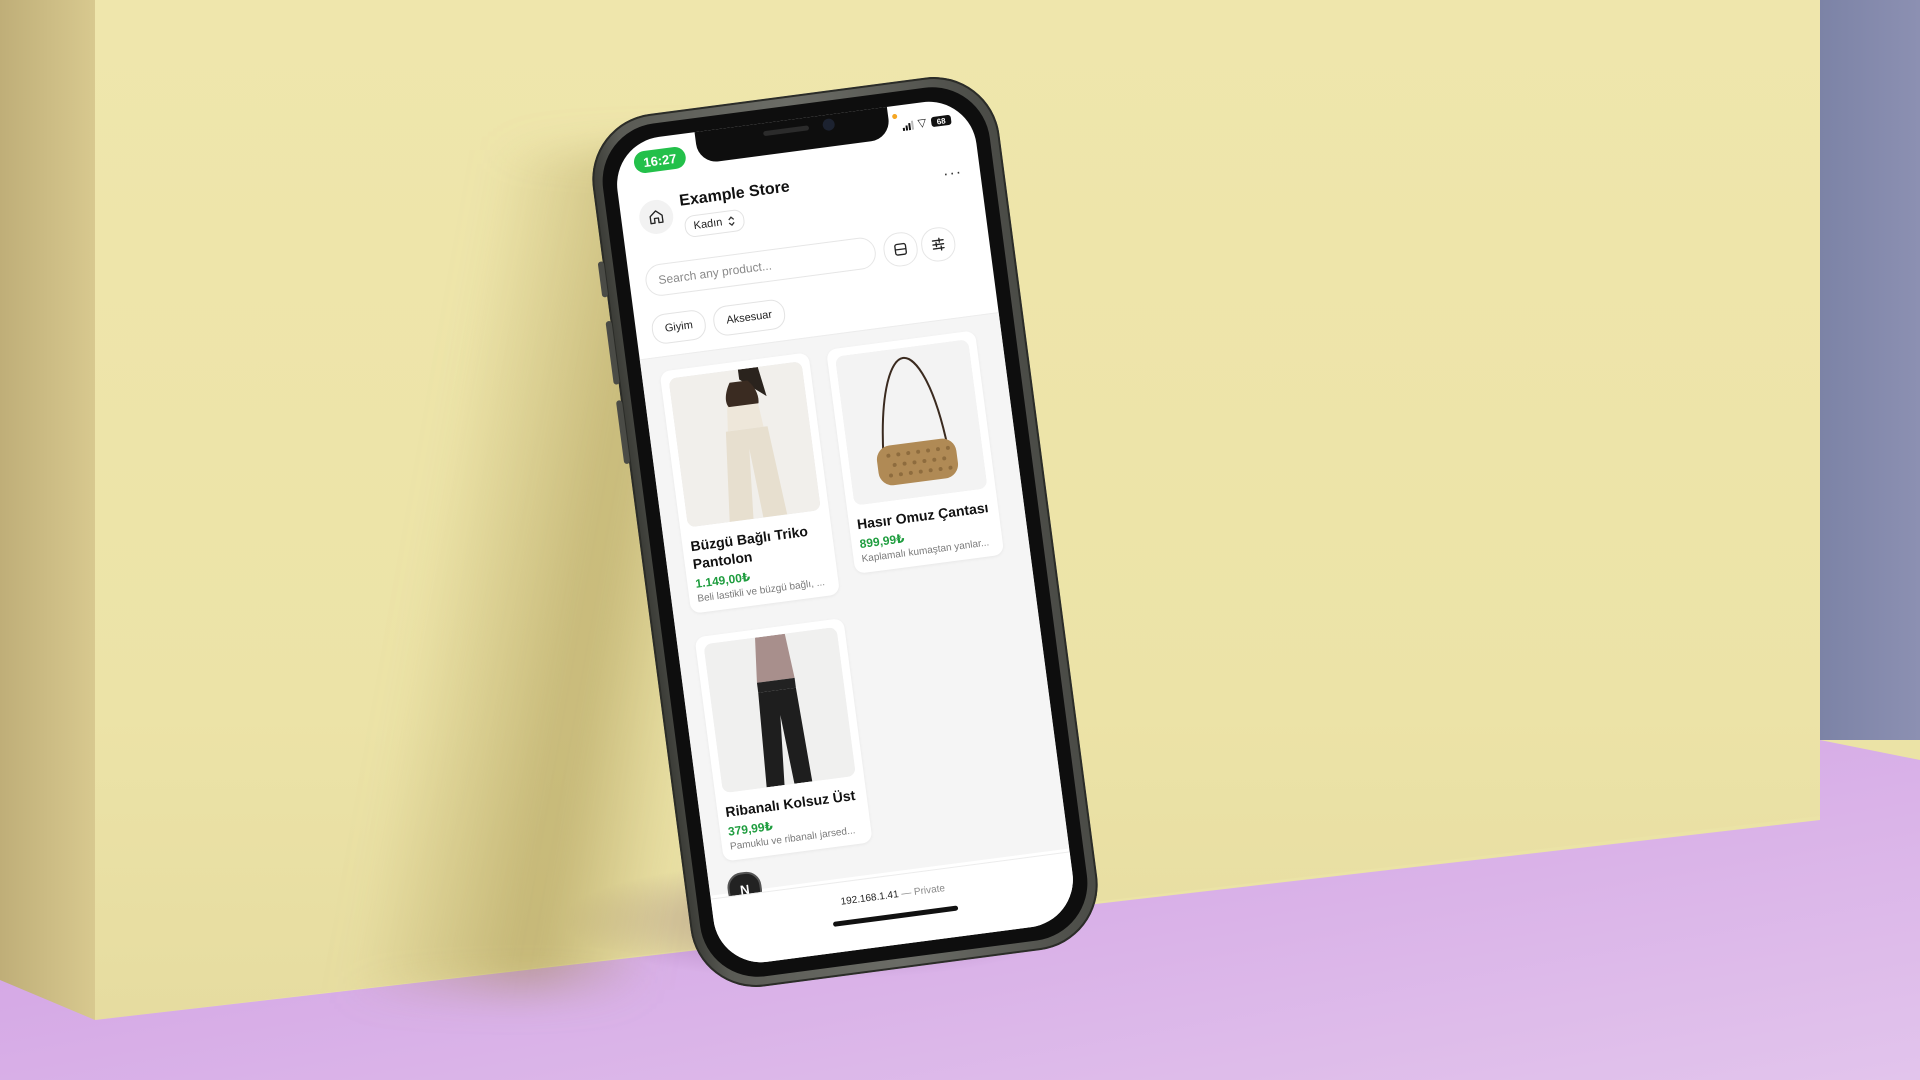 This screenshot has width=1920, height=1080. Describe the element at coordinates (731, 221) in the screenshot. I see `chevron-updown-icon` at that location.